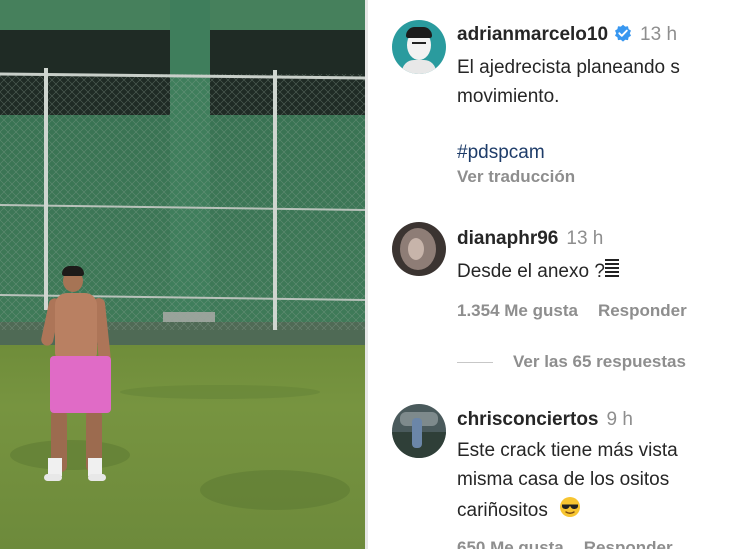 Image resolution: width=732 pixels, height=549 pixels. Describe the element at coordinates (475, 362) in the screenshot. I see `replies-divider` at that location.